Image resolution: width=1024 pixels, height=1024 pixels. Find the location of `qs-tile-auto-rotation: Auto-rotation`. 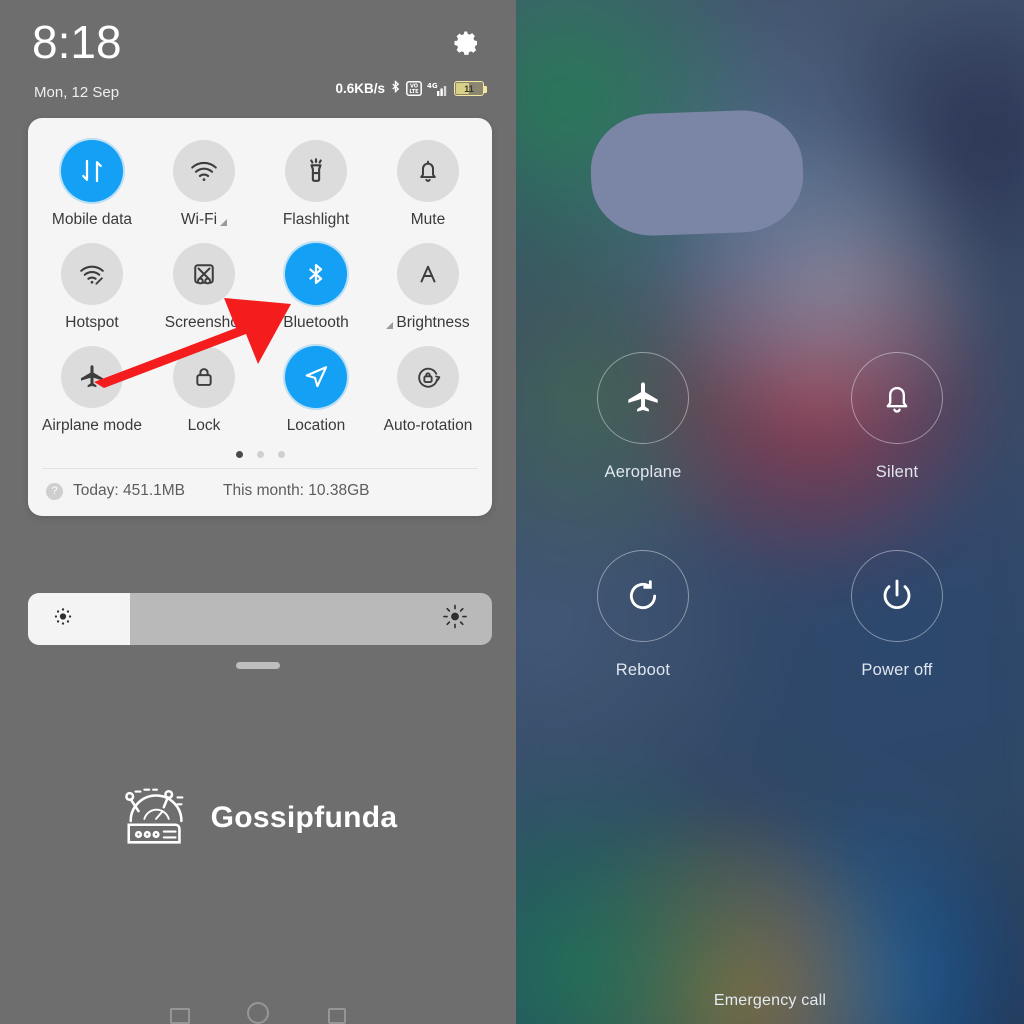

qs-tile-auto-rotation: Auto-rotation is located at coordinates (428, 389).